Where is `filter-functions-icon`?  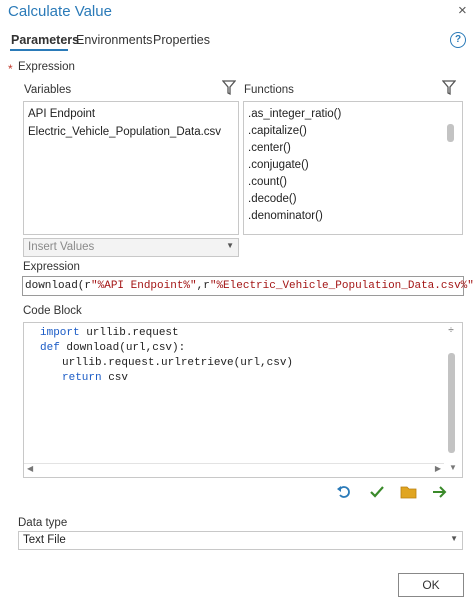
filter-functions-icon is located at coordinates (449, 89).